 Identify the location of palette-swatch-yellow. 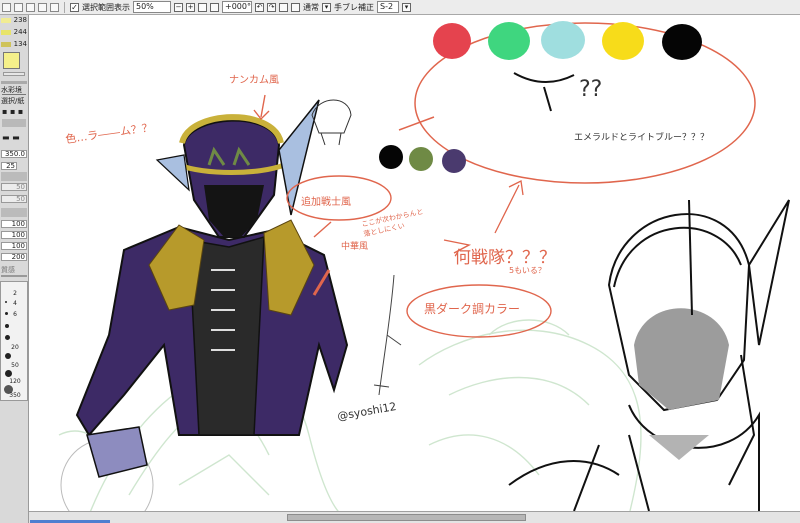
(623, 41).